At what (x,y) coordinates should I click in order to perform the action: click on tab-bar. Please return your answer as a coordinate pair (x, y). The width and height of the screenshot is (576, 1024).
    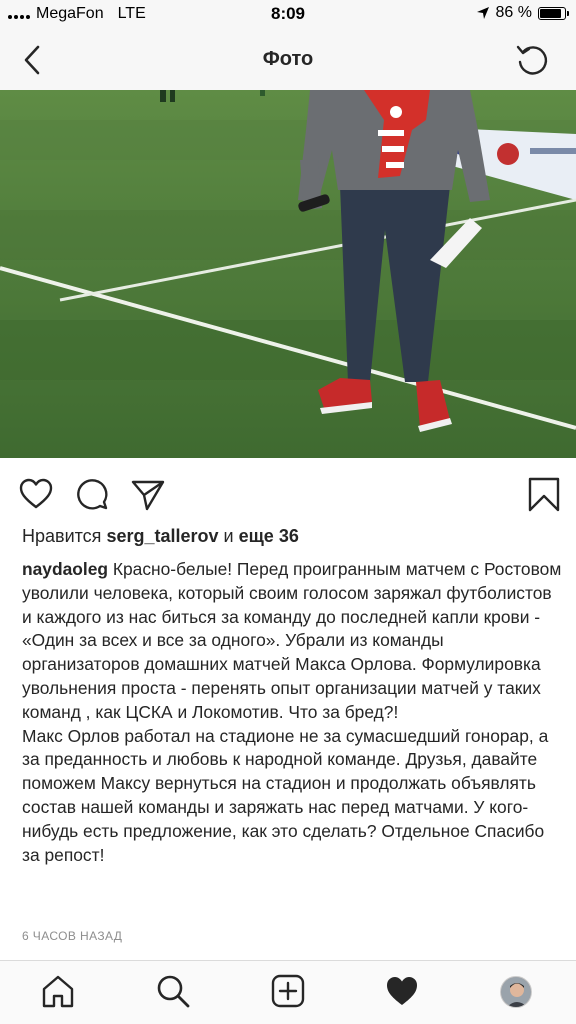
    Looking at the image, I should click on (288, 992).